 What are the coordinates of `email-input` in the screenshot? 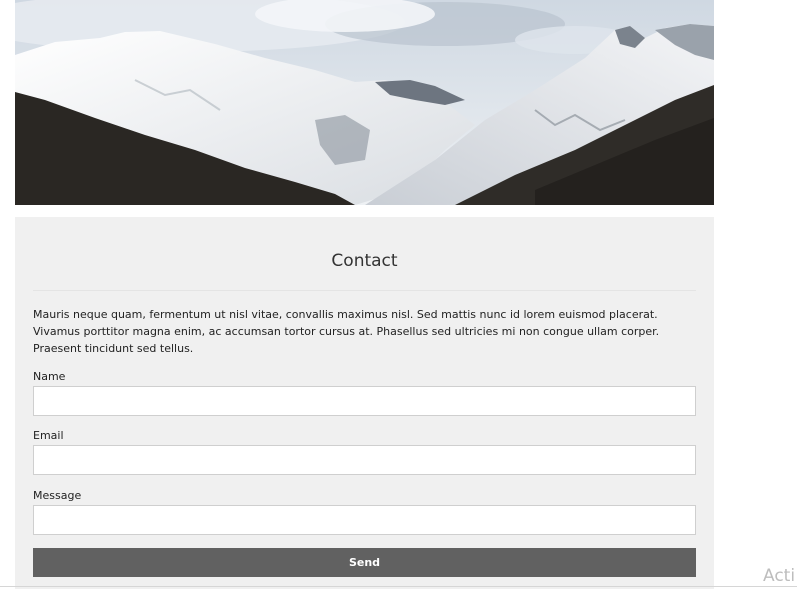 It's located at (364, 460).